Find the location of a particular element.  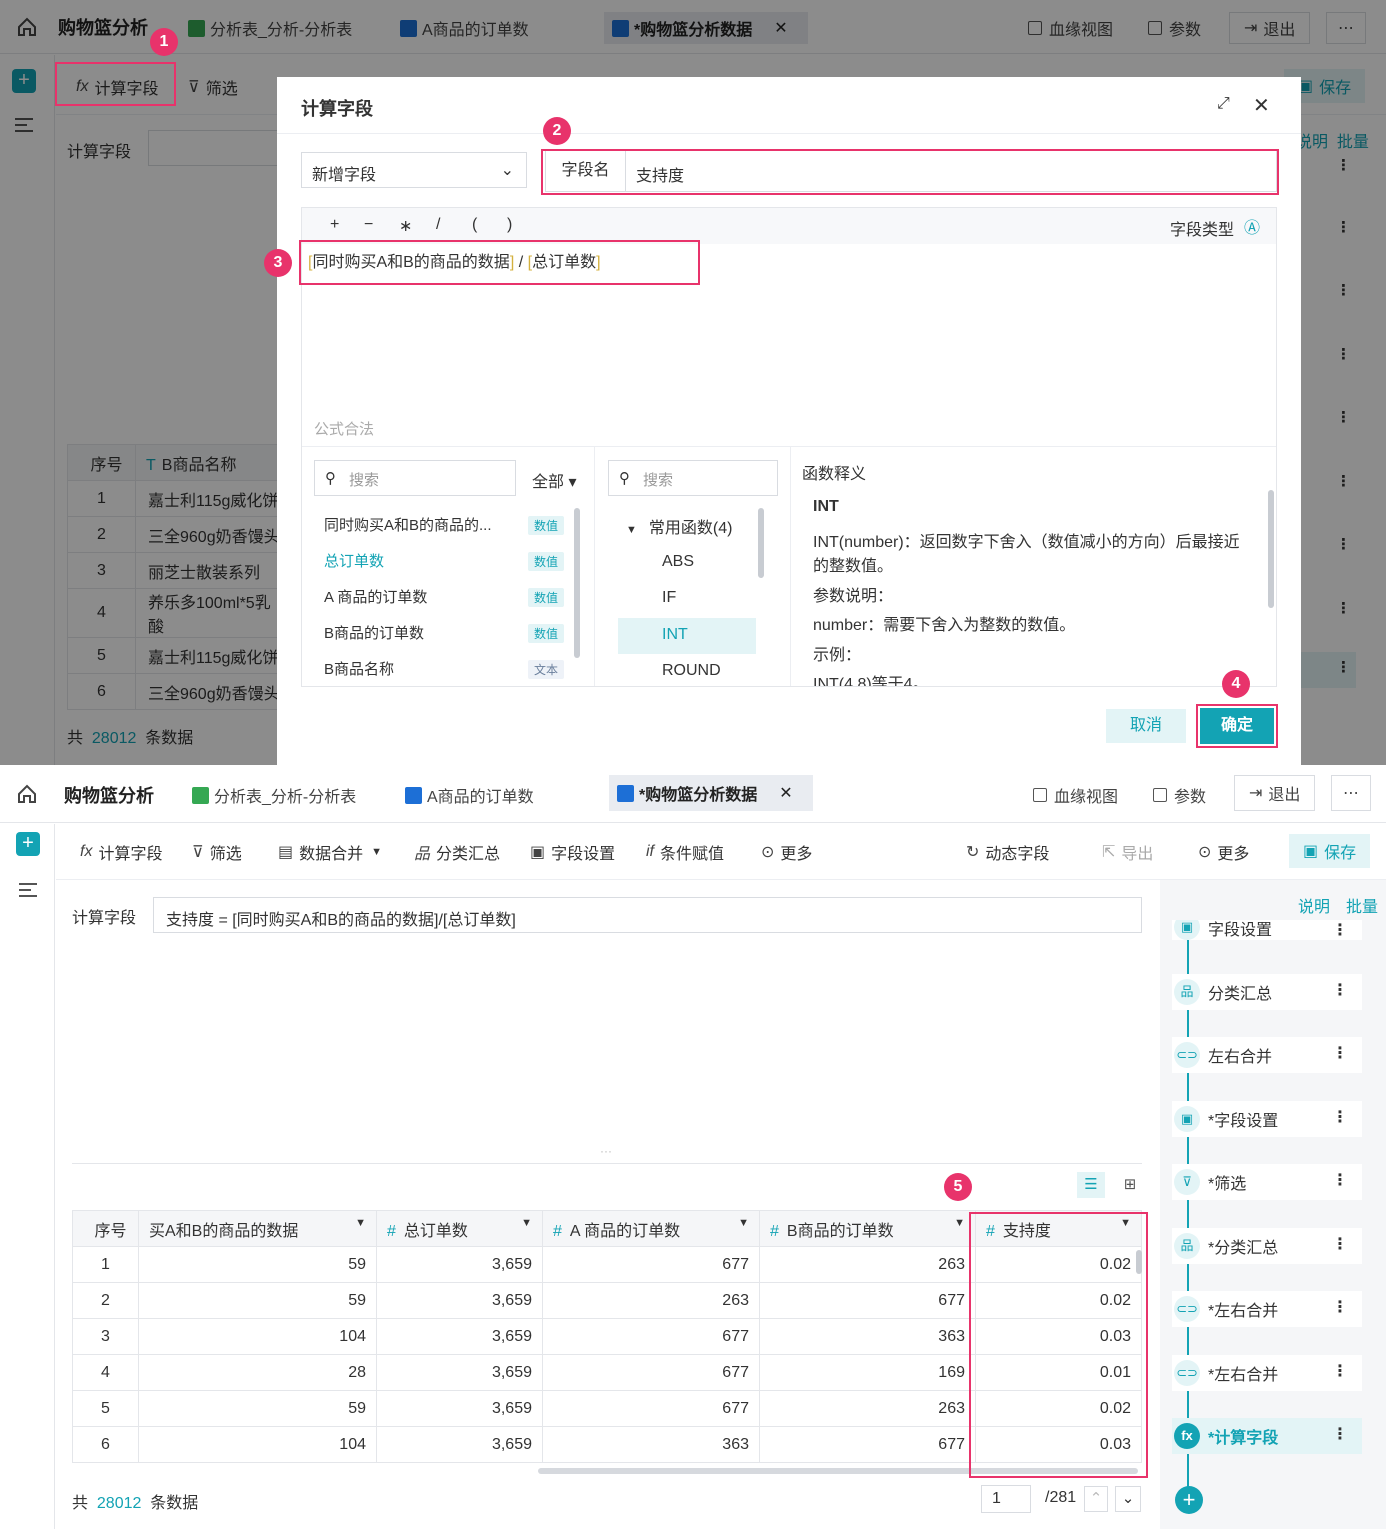

func-search-input: ⚲ 搜索 is located at coordinates (693, 478).